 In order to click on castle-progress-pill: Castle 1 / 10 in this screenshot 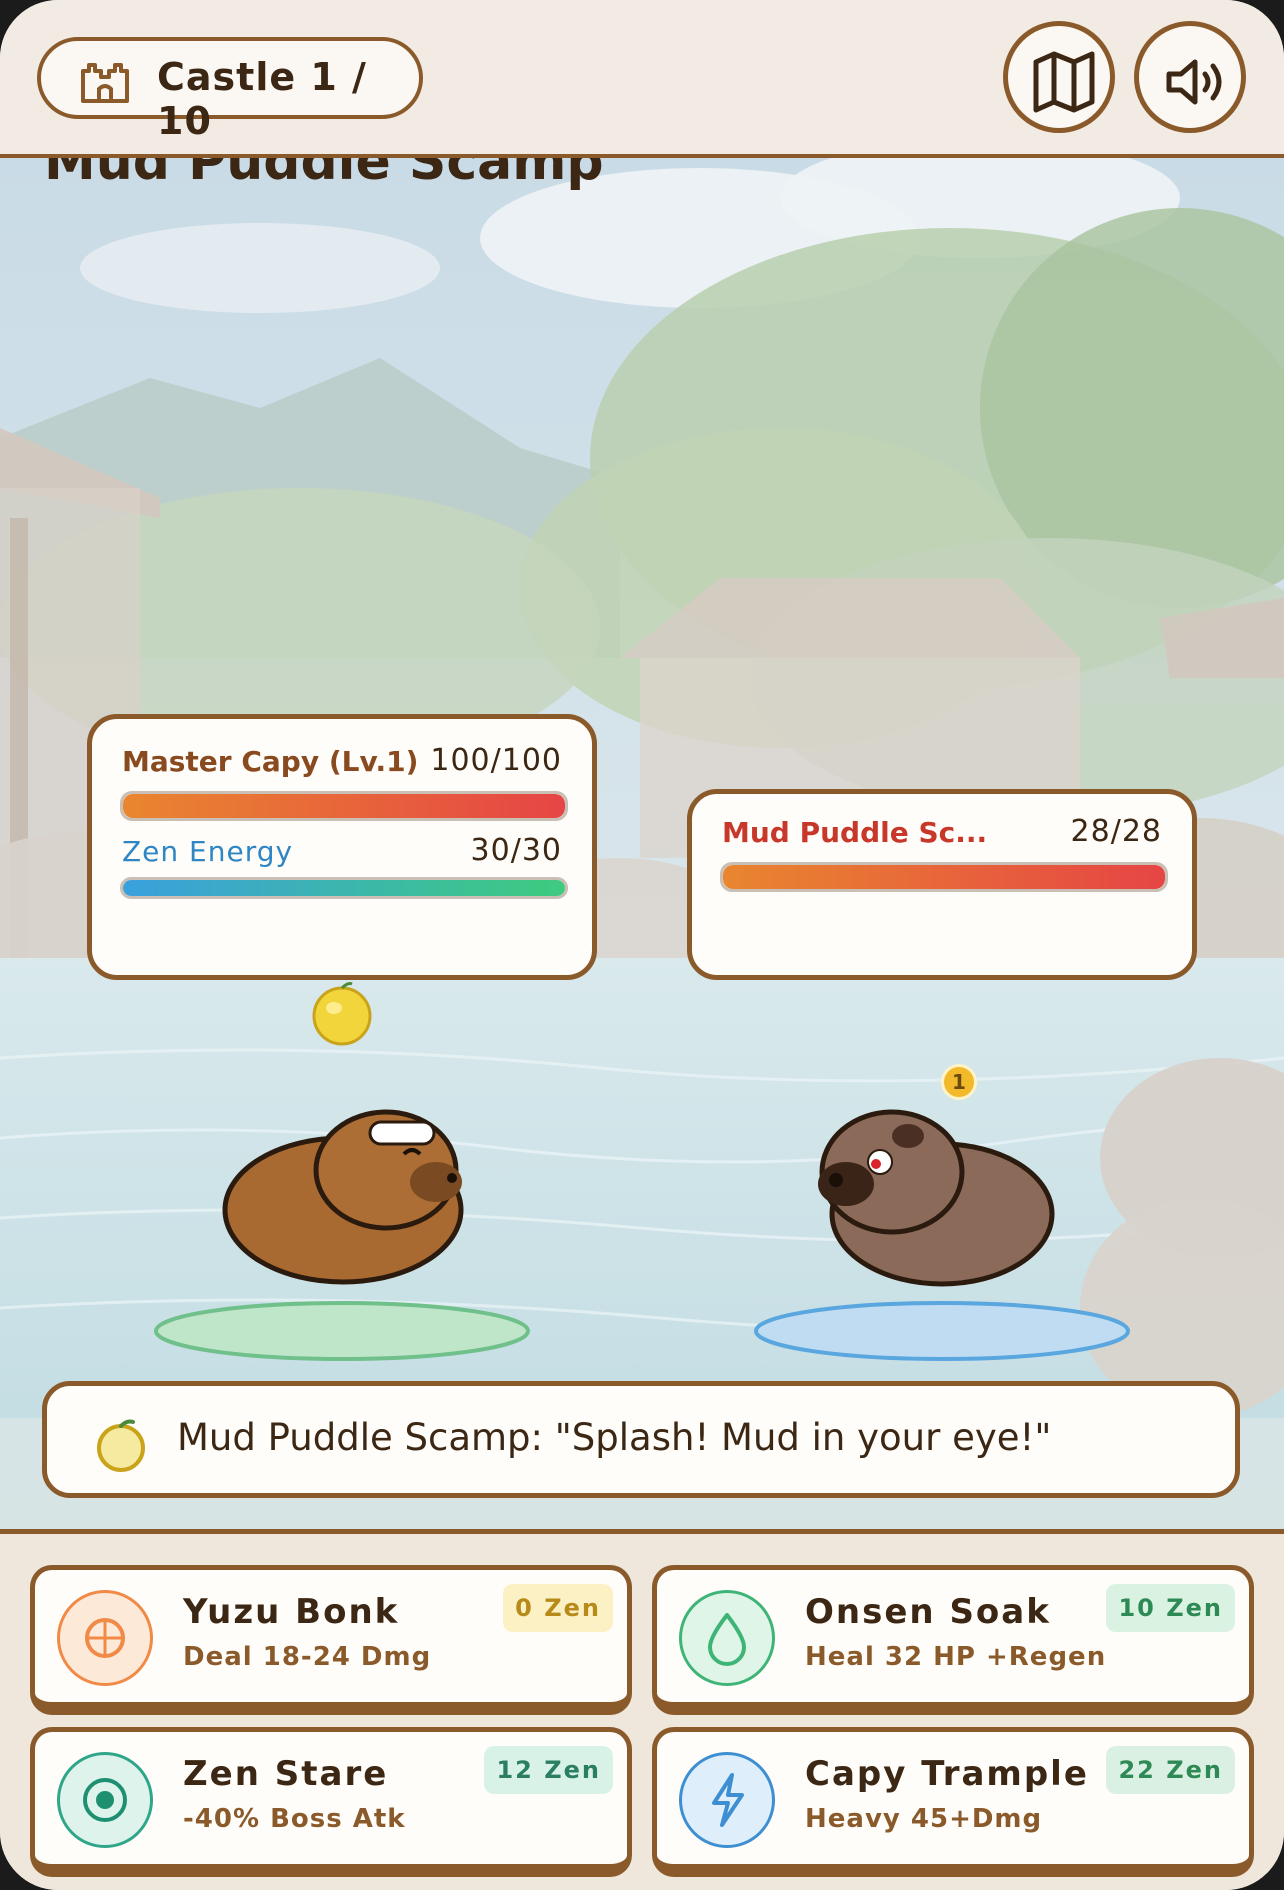, I will do `click(230, 90)`.